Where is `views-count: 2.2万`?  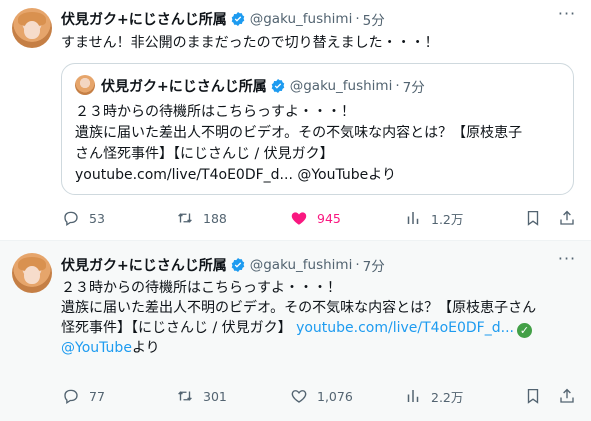
views-count: 2.2万 is located at coordinates (447, 397).